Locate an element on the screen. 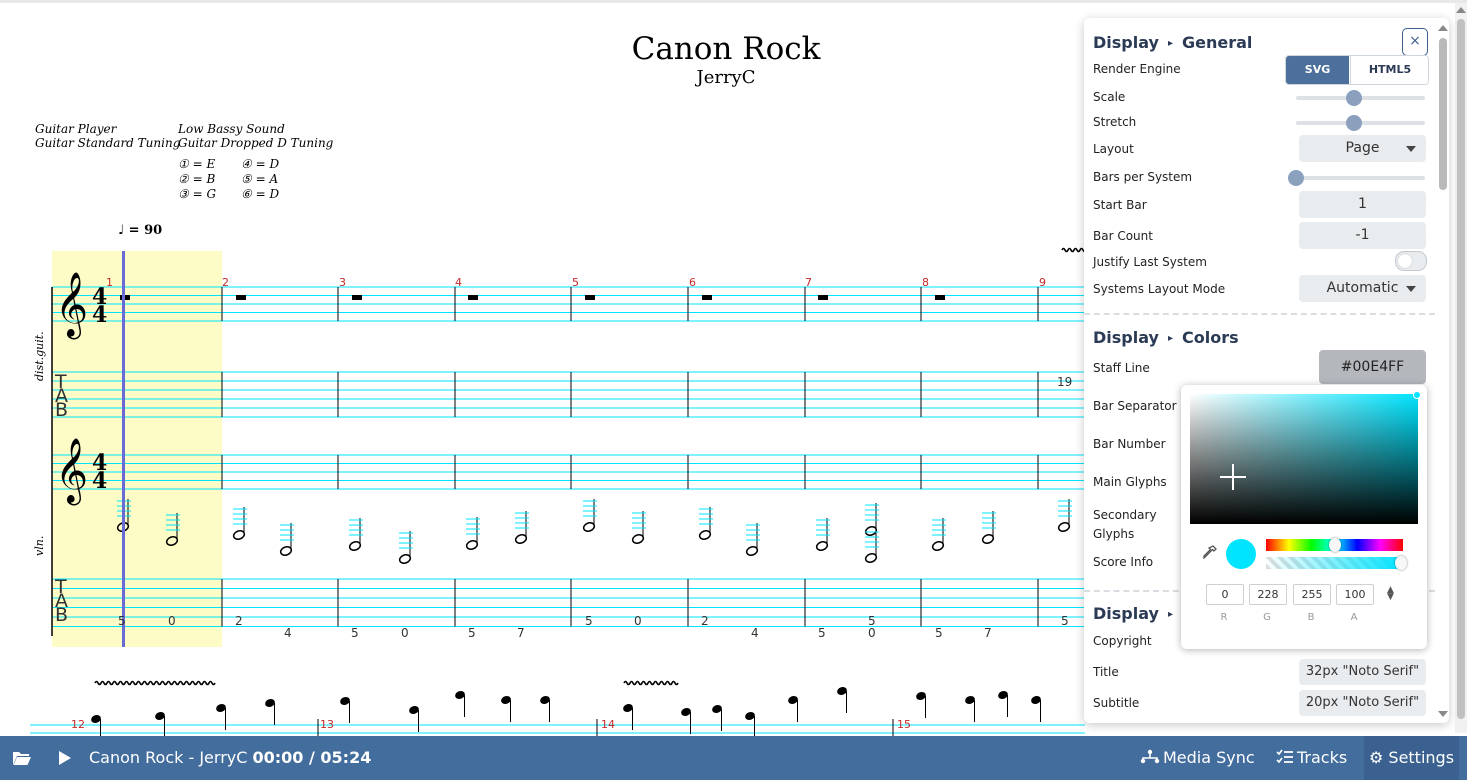  close-settings-button: × is located at coordinates (1415, 42).